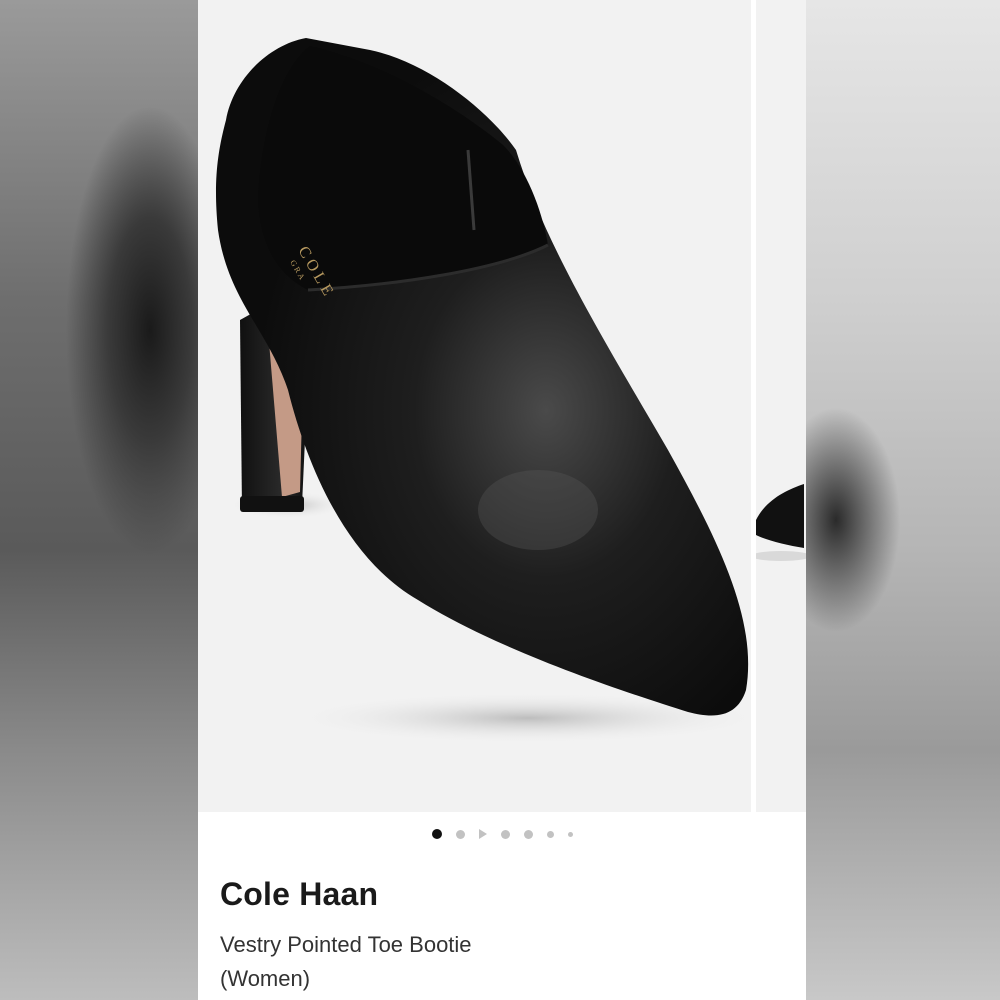  I want to click on product-name-line-1: Vestry Pointed Toe Bootie, so click(346, 944).